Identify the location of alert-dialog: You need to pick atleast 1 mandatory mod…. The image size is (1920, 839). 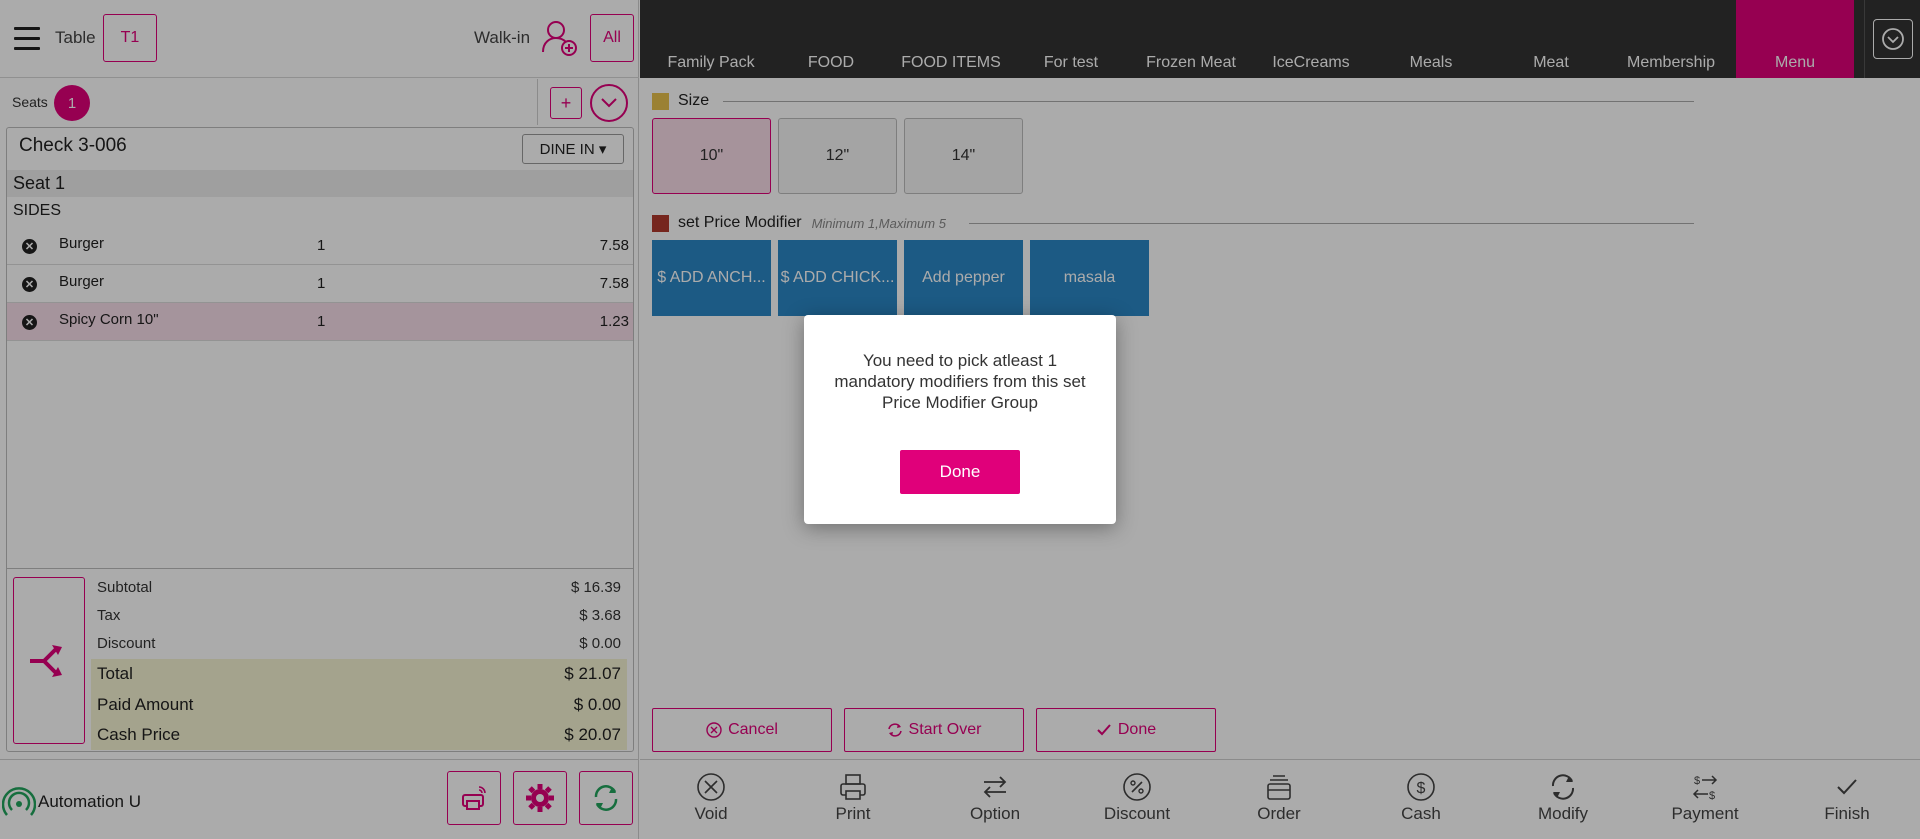
(960, 419).